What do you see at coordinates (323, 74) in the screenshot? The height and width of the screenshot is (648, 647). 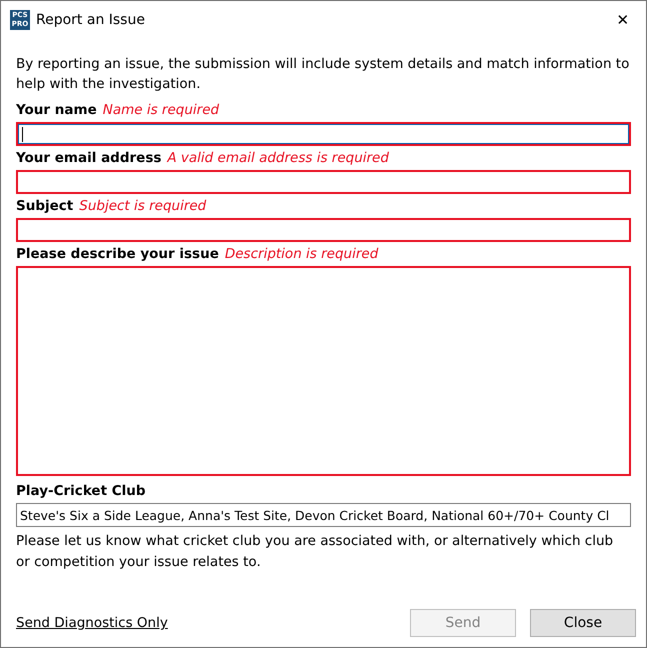 I see `intro-text: By reporting an issue, the submission will include system details and match information to help with the investigation.` at bounding box center [323, 74].